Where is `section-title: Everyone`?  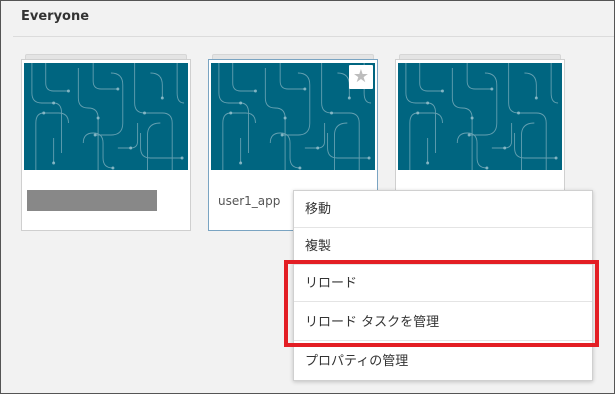
section-title: Everyone is located at coordinates (55, 16).